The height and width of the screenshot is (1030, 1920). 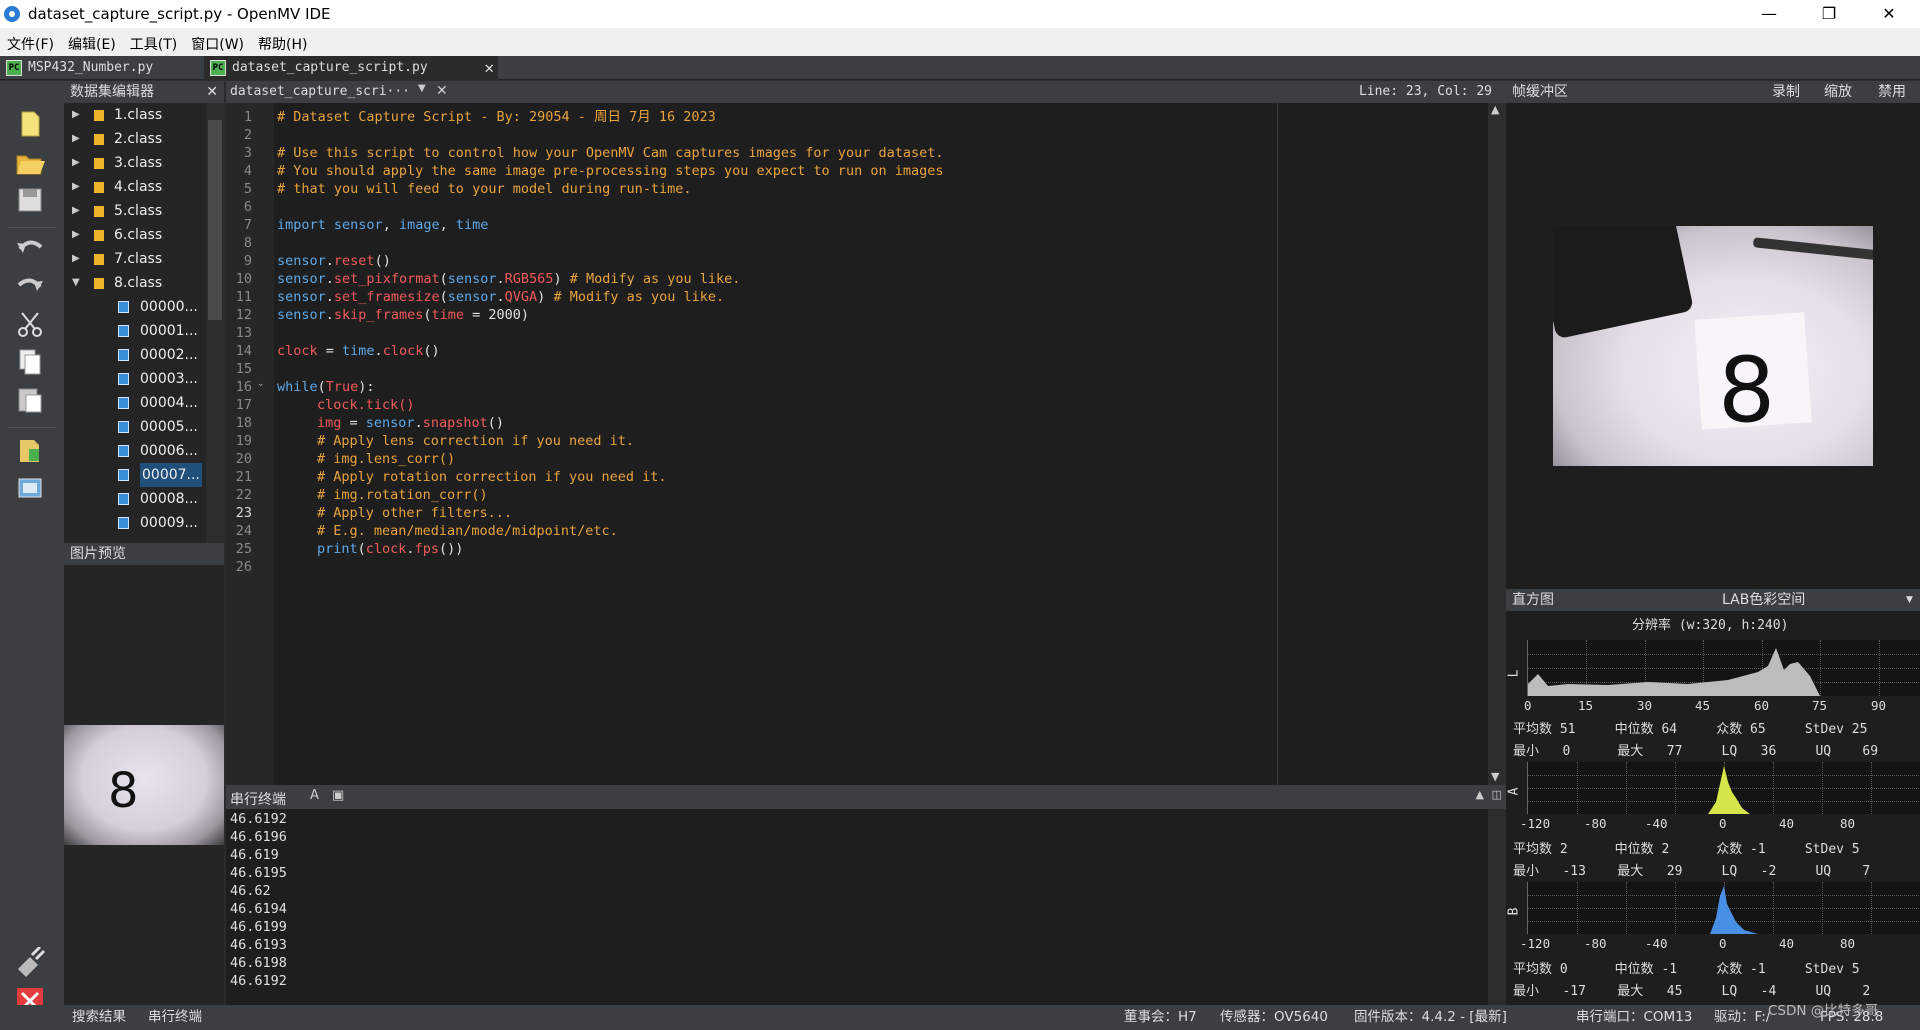 I want to click on line-number: 16, so click(x=243, y=387).